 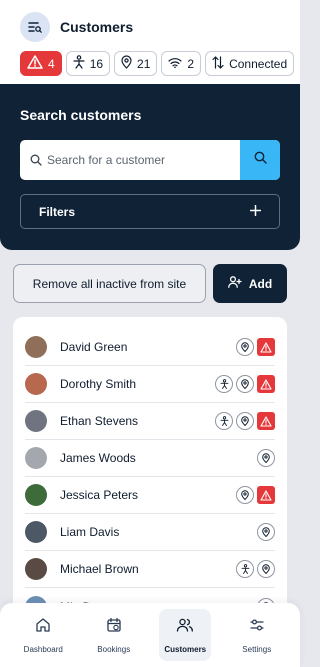 I want to click on nav-item-bookings: Bookings, so click(x=114, y=635).